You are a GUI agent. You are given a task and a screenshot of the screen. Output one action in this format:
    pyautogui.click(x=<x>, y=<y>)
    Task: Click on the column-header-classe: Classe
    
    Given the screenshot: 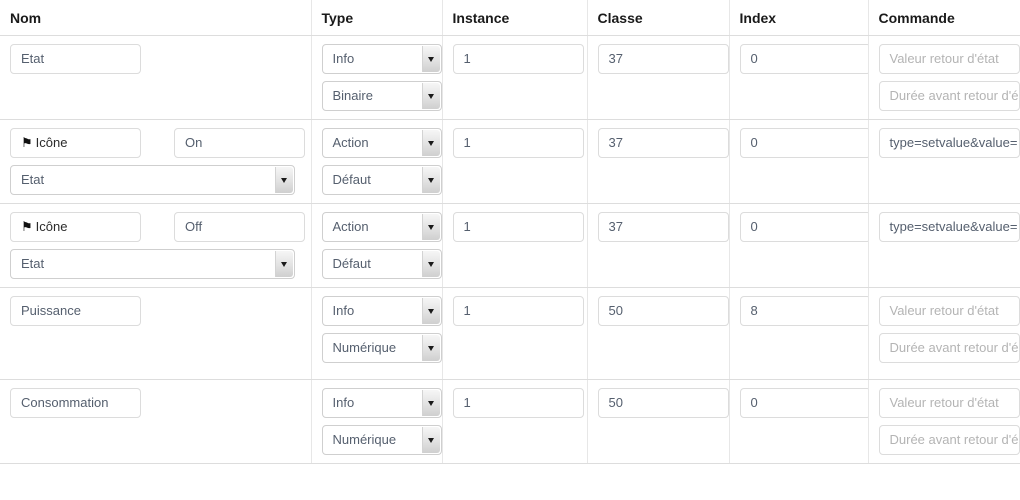 What is the action you would take?
    pyautogui.click(x=658, y=18)
    